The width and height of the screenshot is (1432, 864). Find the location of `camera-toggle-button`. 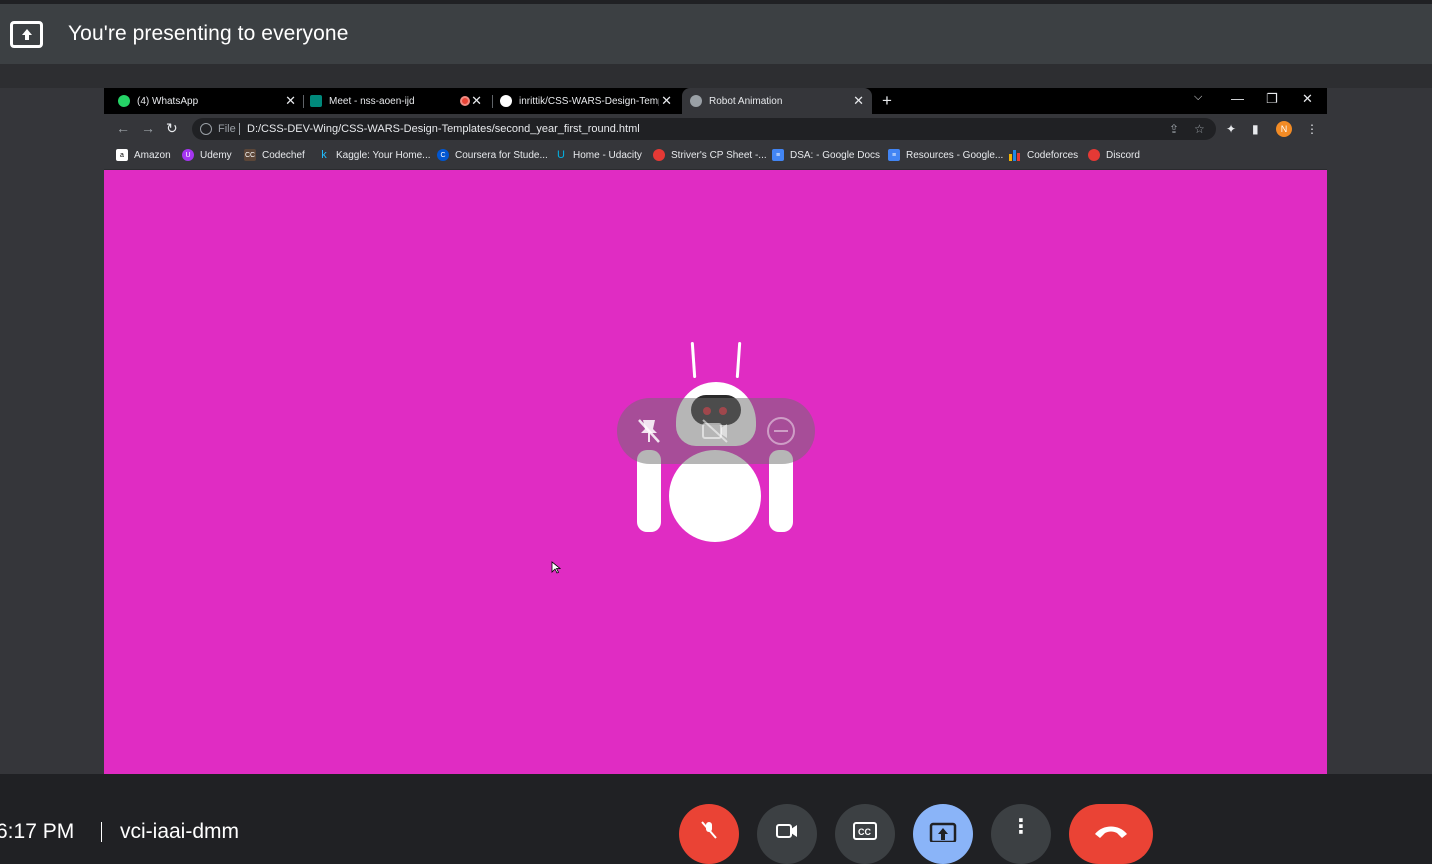

camera-toggle-button is located at coordinates (787, 834).